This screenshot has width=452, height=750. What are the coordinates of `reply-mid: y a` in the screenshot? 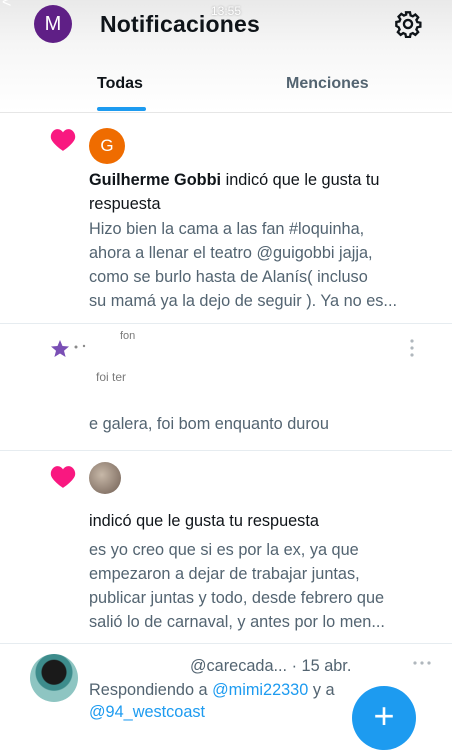 It's located at (321, 690).